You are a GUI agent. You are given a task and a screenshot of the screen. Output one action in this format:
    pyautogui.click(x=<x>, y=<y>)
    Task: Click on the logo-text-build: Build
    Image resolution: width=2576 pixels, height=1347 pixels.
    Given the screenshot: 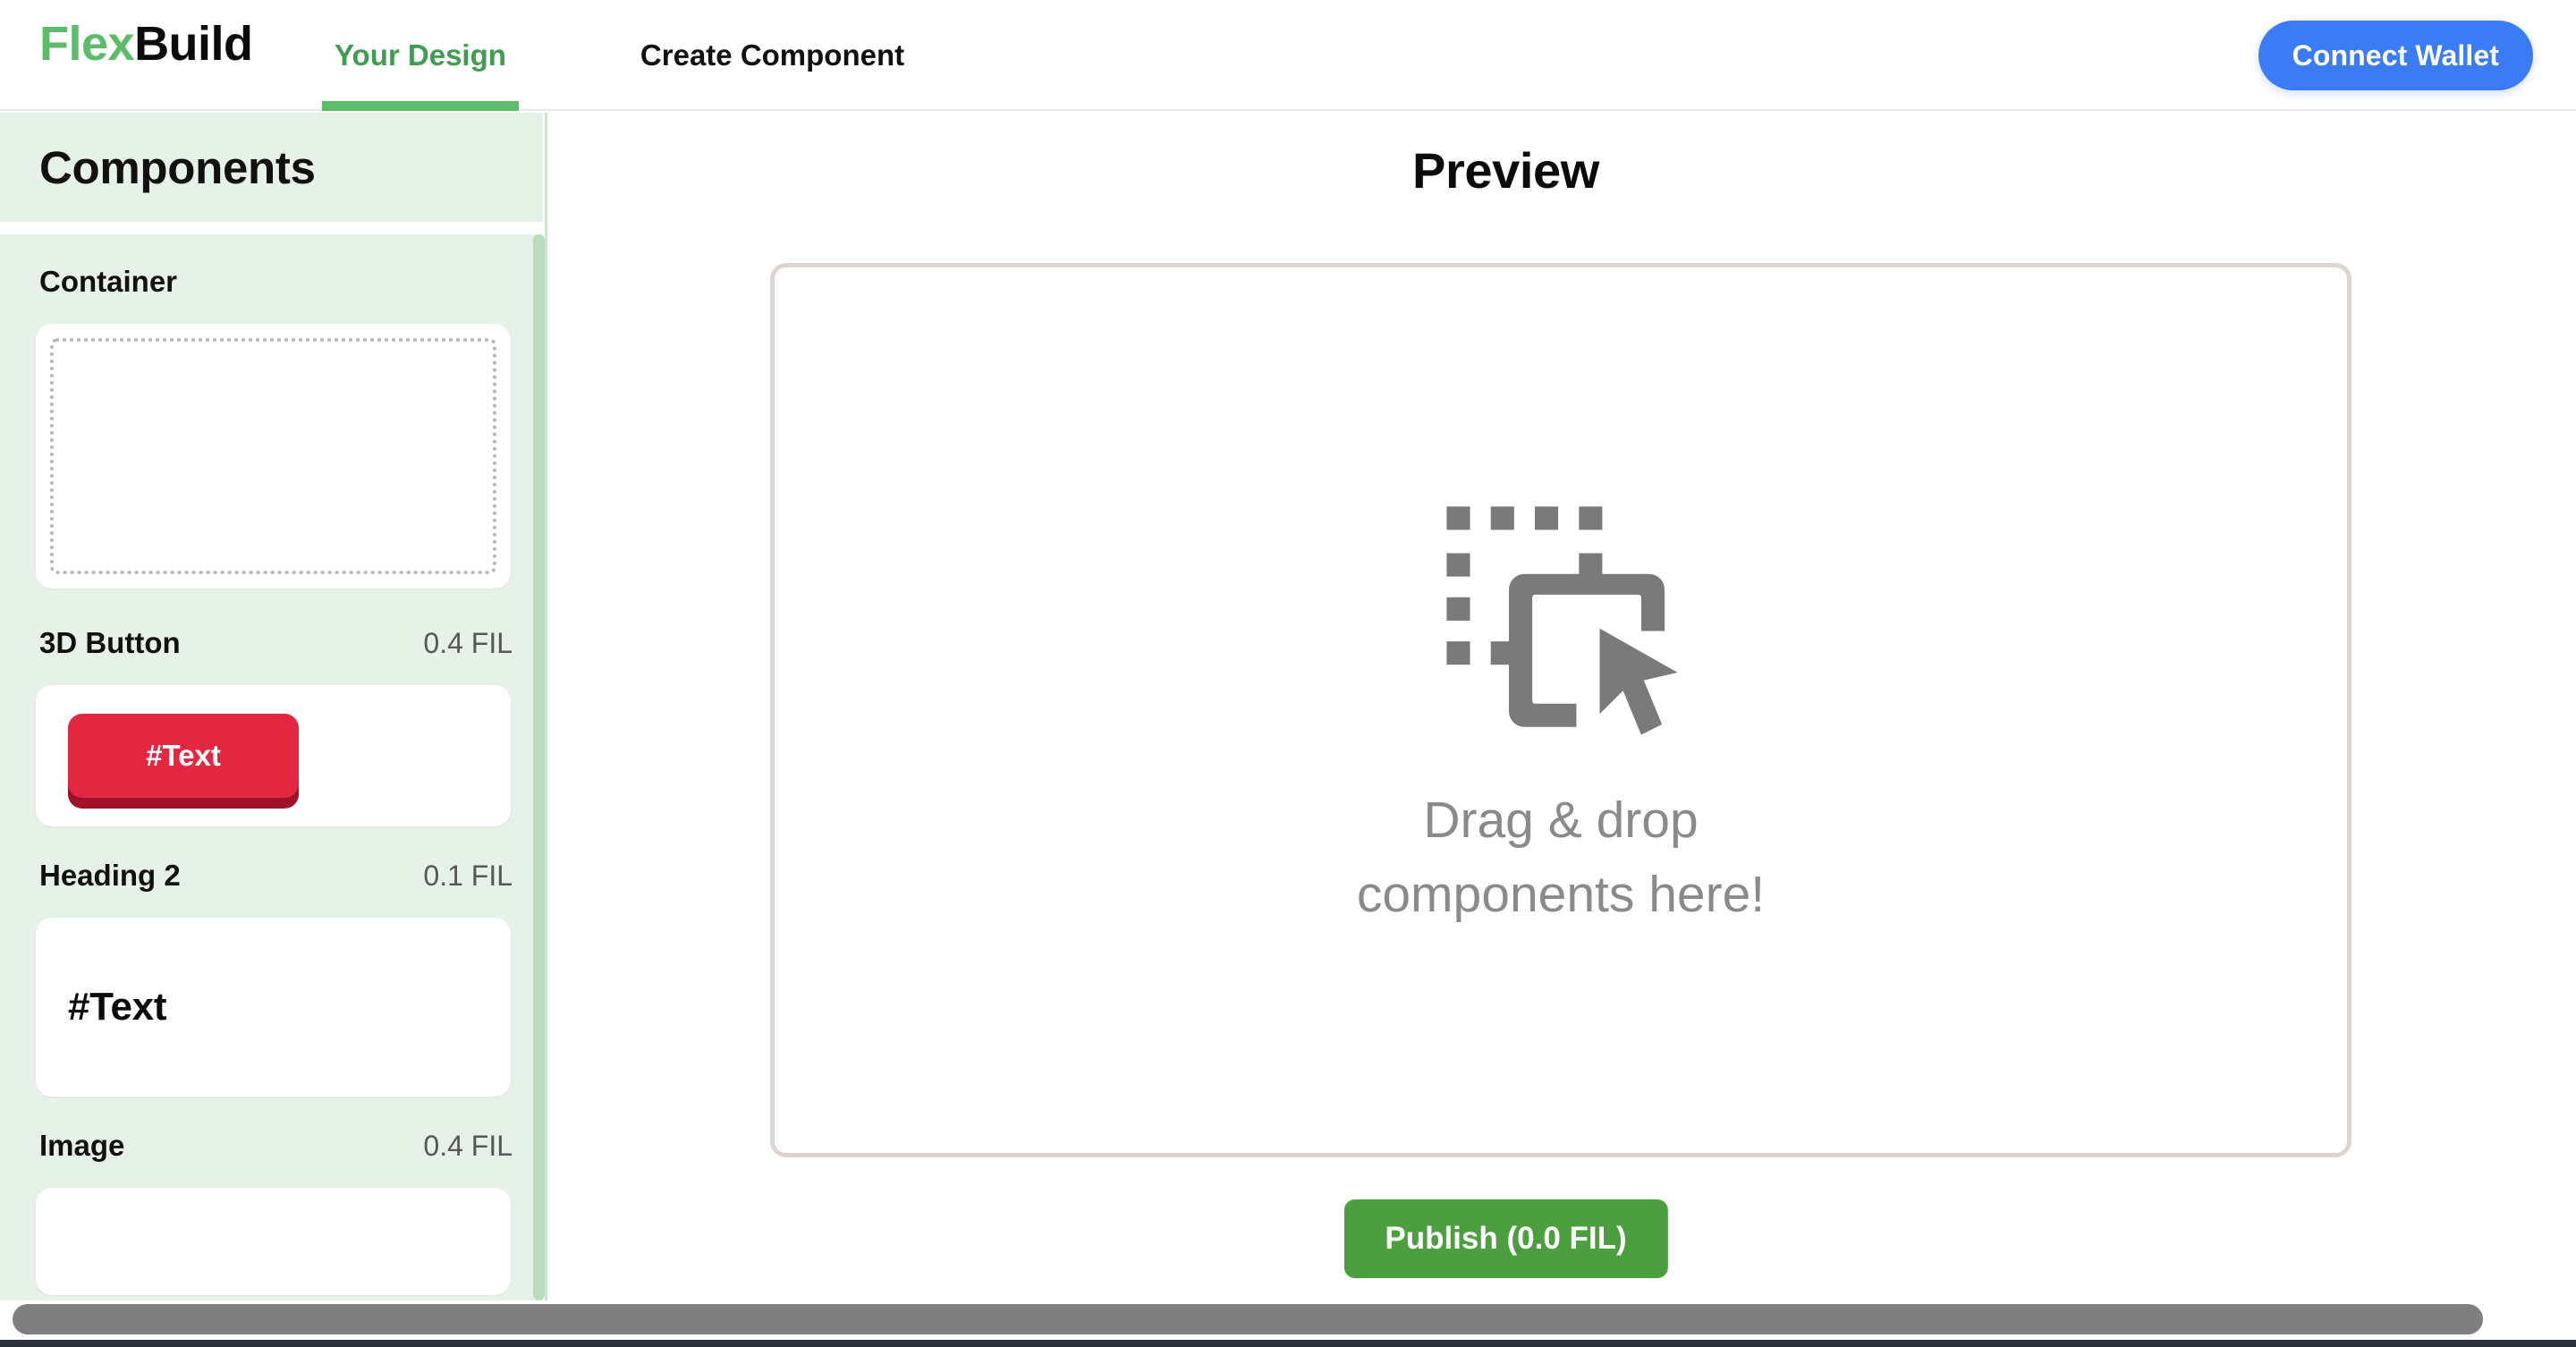 What is the action you would take?
    pyautogui.click(x=193, y=44)
    